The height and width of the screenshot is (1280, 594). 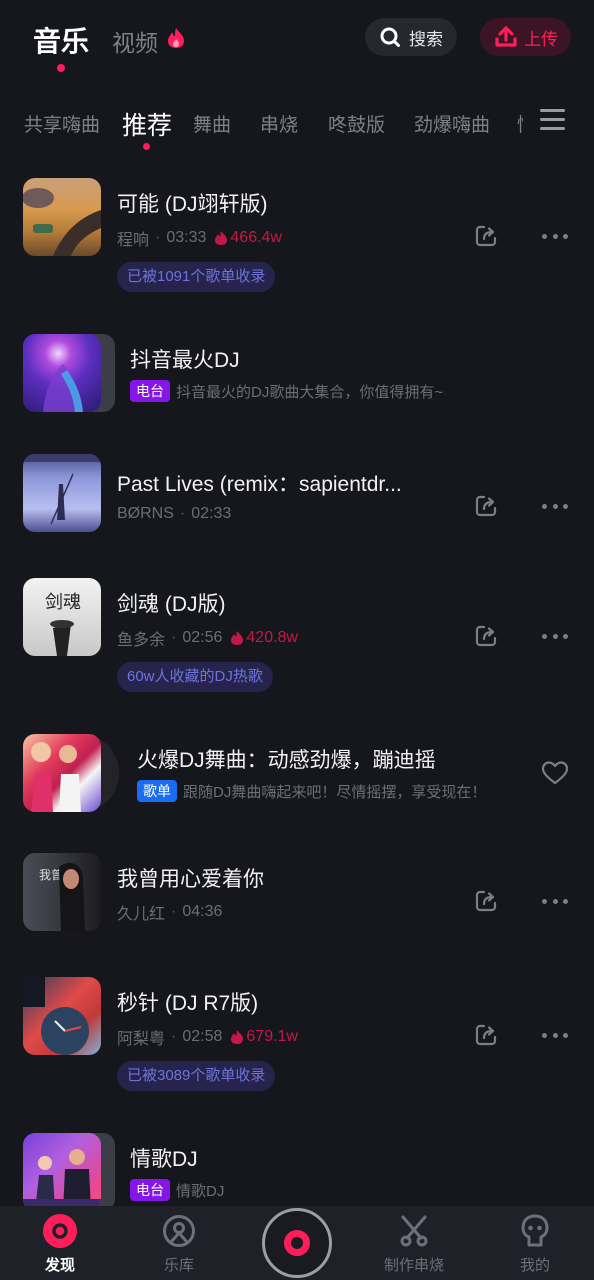 I want to click on search-button: 搜索, so click(x=411, y=37).